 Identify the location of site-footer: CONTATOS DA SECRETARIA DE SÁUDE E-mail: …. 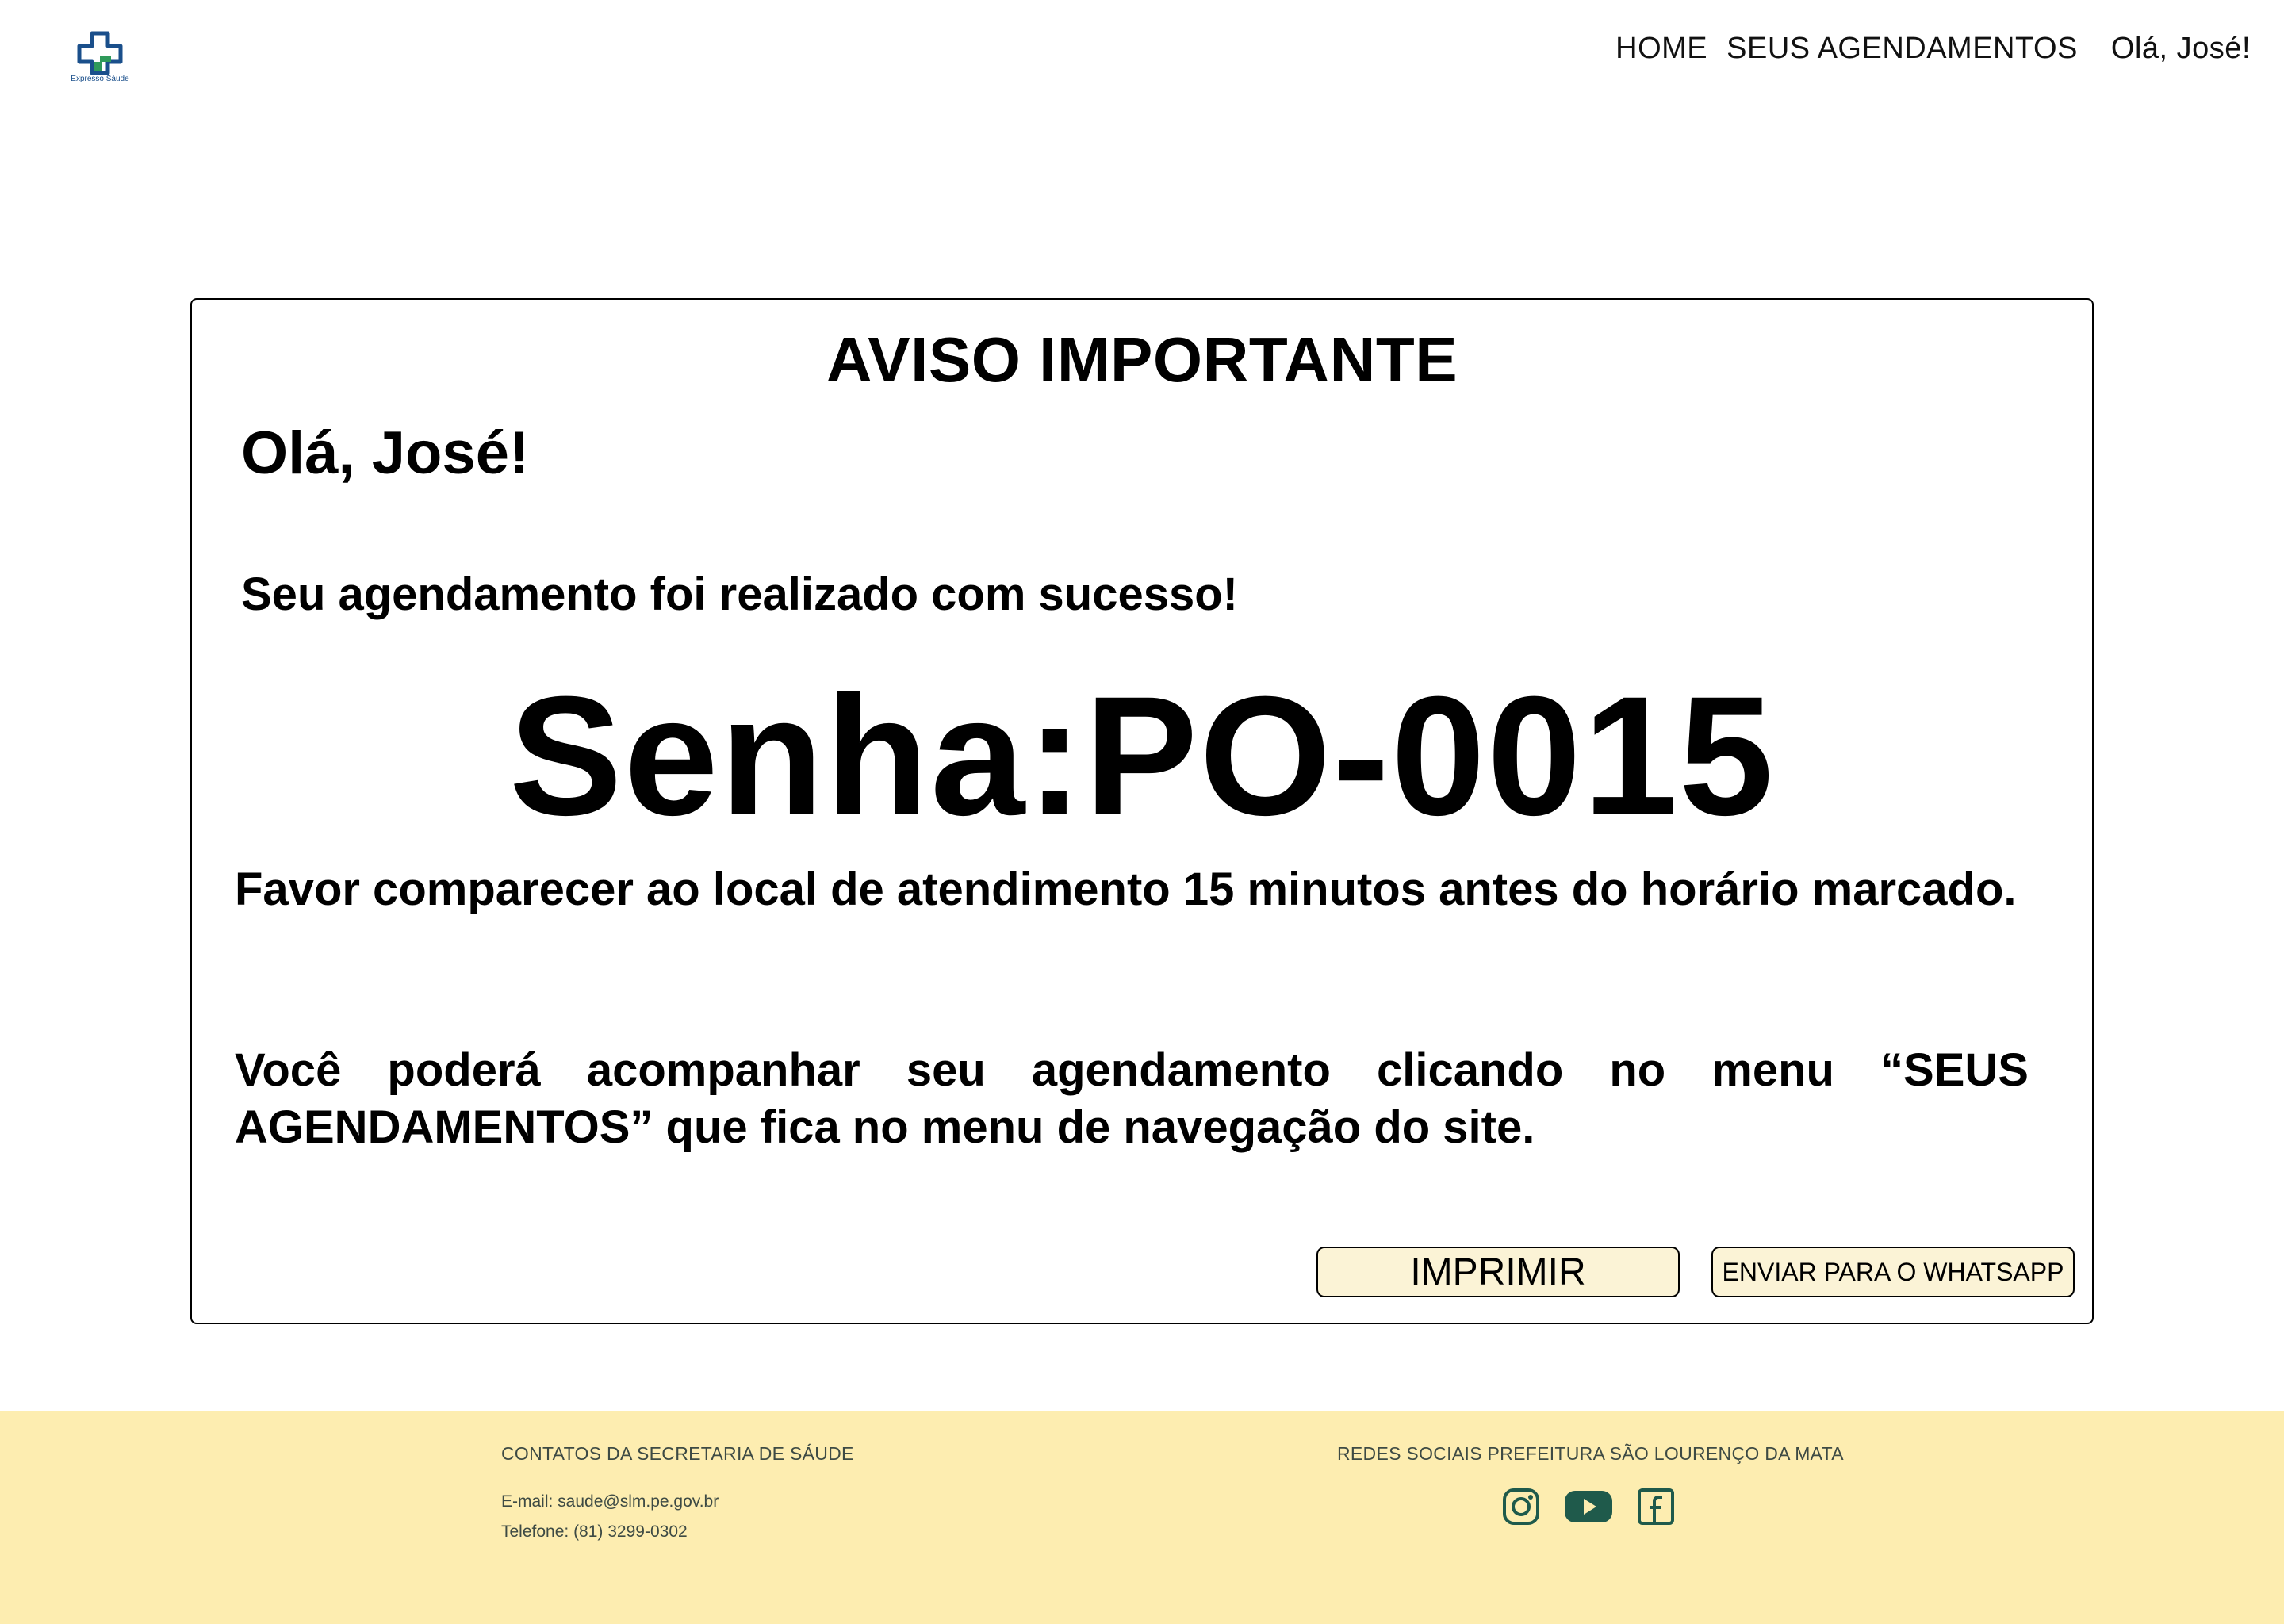
(1142, 1517).